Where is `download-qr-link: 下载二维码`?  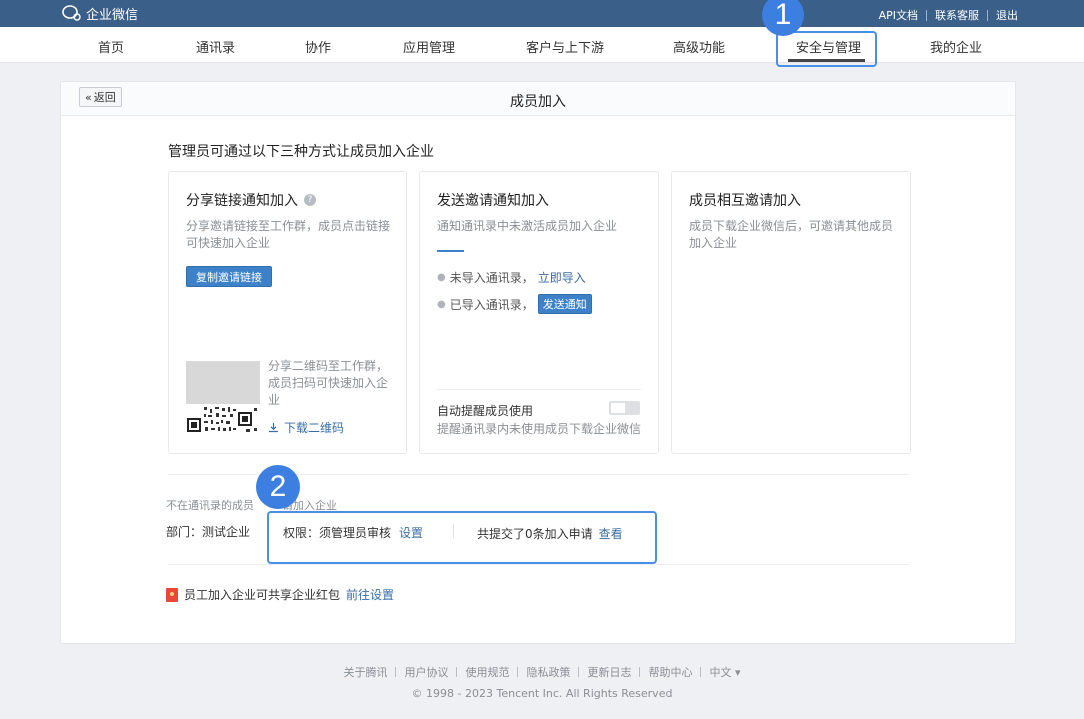 download-qr-link: 下载二维码 is located at coordinates (306, 427).